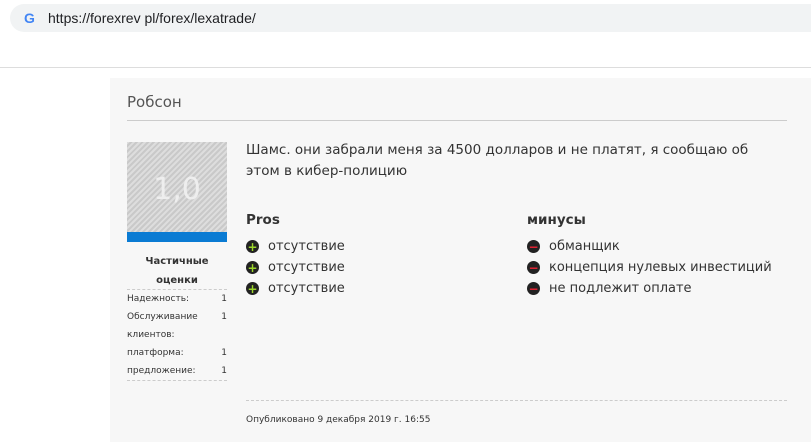  Describe the element at coordinates (263, 220) in the screenshot. I see `pros-title: Pros` at that location.